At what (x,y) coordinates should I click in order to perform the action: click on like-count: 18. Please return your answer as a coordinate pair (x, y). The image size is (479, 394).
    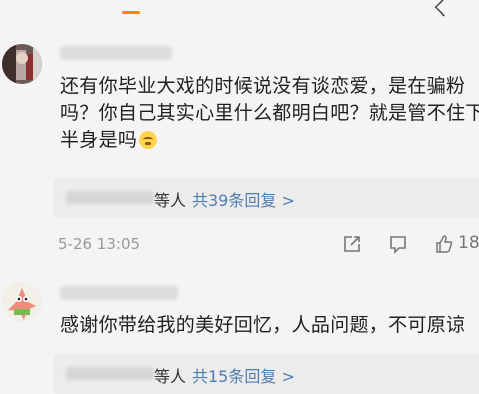
    Looking at the image, I should click on (468, 243).